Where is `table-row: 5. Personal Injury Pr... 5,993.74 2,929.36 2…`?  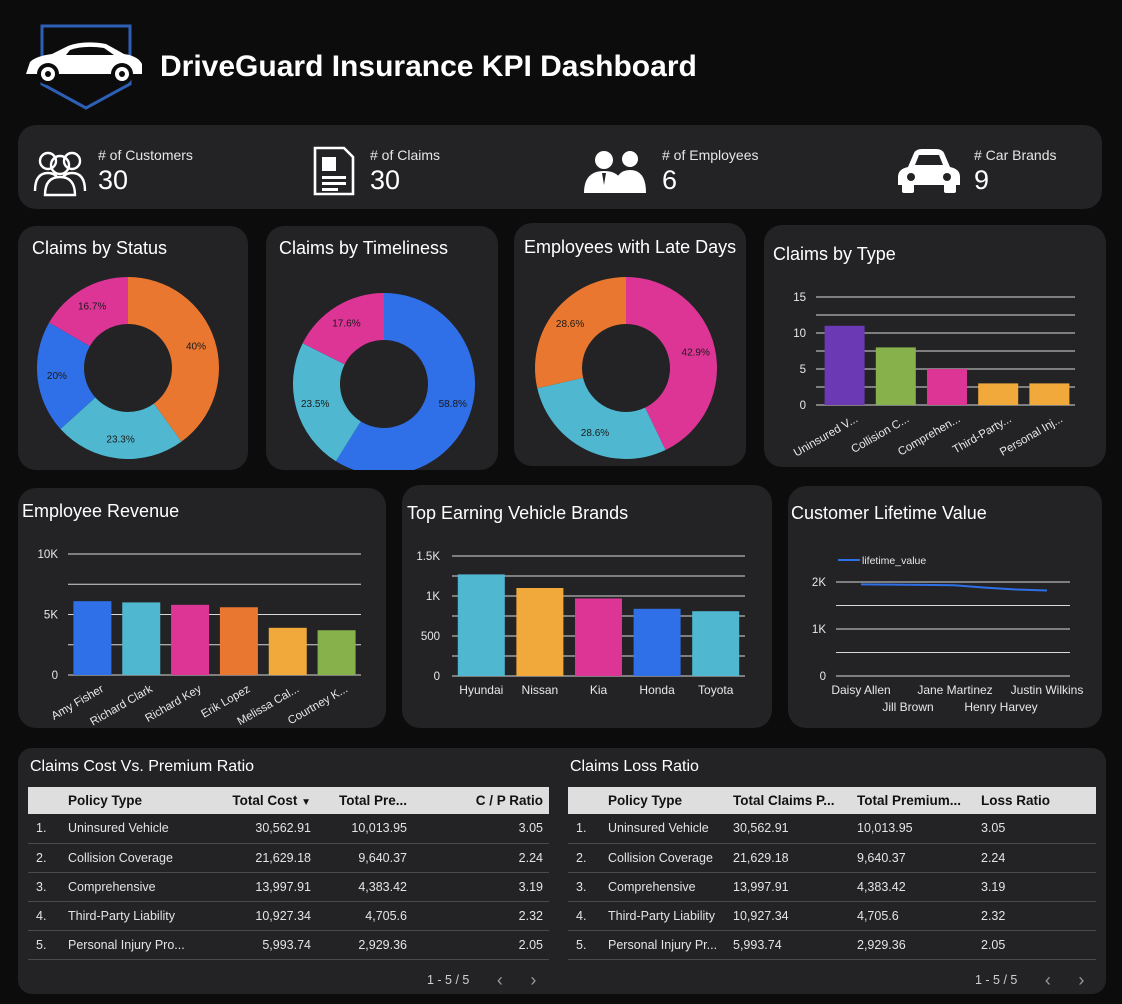
table-row: 5. Personal Injury Pr... 5,993.74 2,929.36 2… is located at coordinates (832, 945).